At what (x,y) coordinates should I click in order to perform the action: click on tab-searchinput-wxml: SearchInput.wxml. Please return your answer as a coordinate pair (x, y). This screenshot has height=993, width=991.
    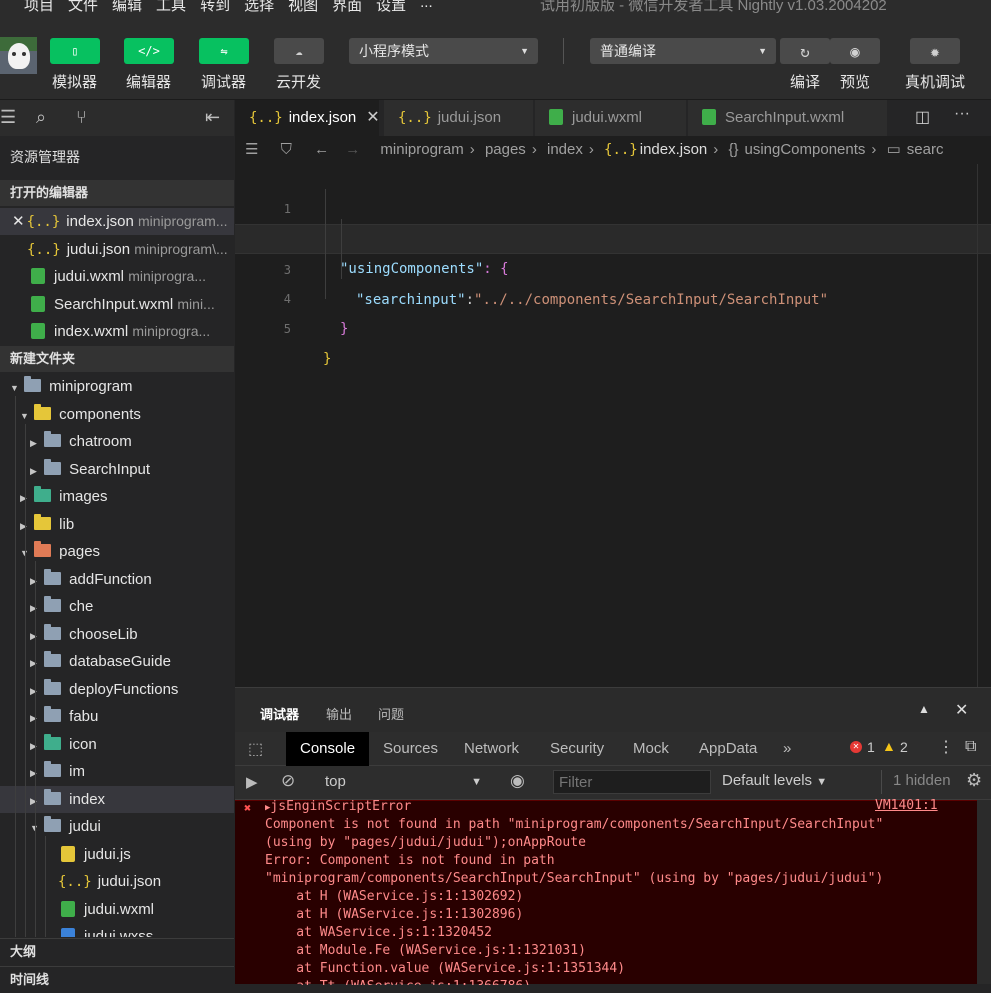
    Looking at the image, I should click on (788, 118).